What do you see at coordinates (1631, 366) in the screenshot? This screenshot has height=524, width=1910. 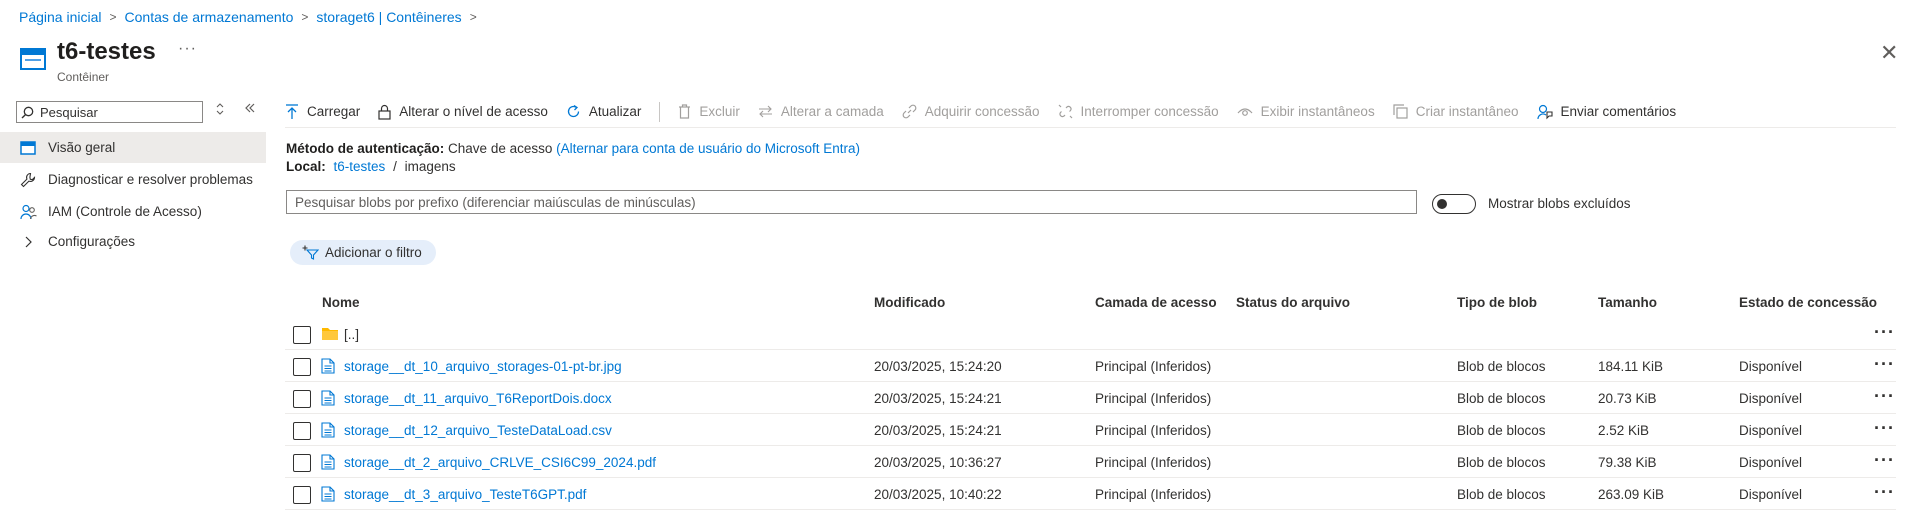 I see `blob-size: 184.11 KiB` at bounding box center [1631, 366].